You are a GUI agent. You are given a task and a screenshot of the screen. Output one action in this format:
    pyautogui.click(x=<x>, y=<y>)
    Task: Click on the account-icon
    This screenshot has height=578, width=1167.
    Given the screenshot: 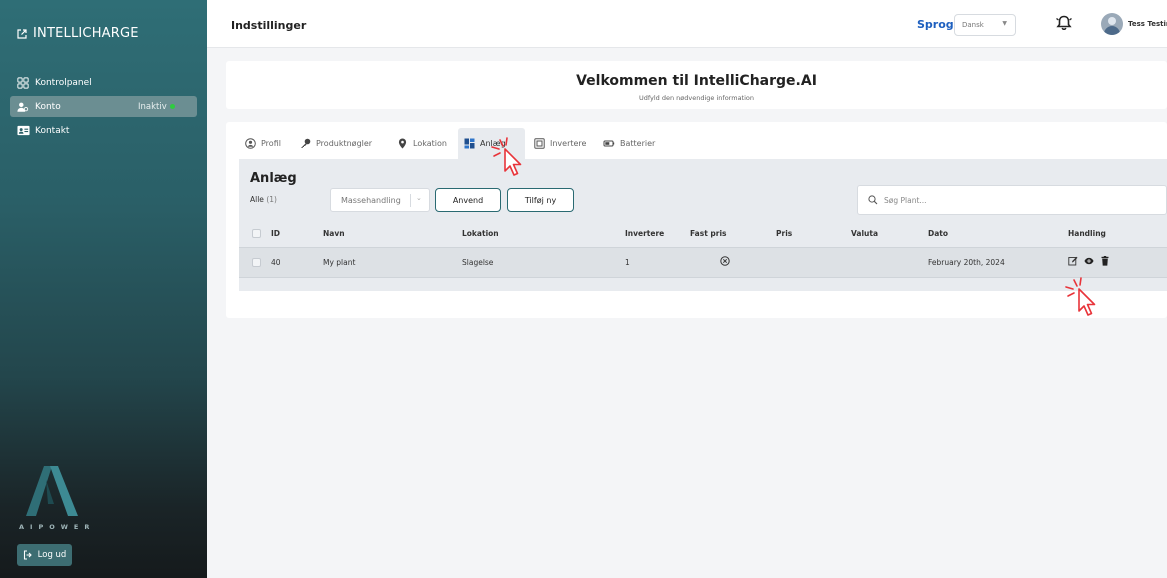 What is the action you would take?
    pyautogui.click(x=23, y=107)
    